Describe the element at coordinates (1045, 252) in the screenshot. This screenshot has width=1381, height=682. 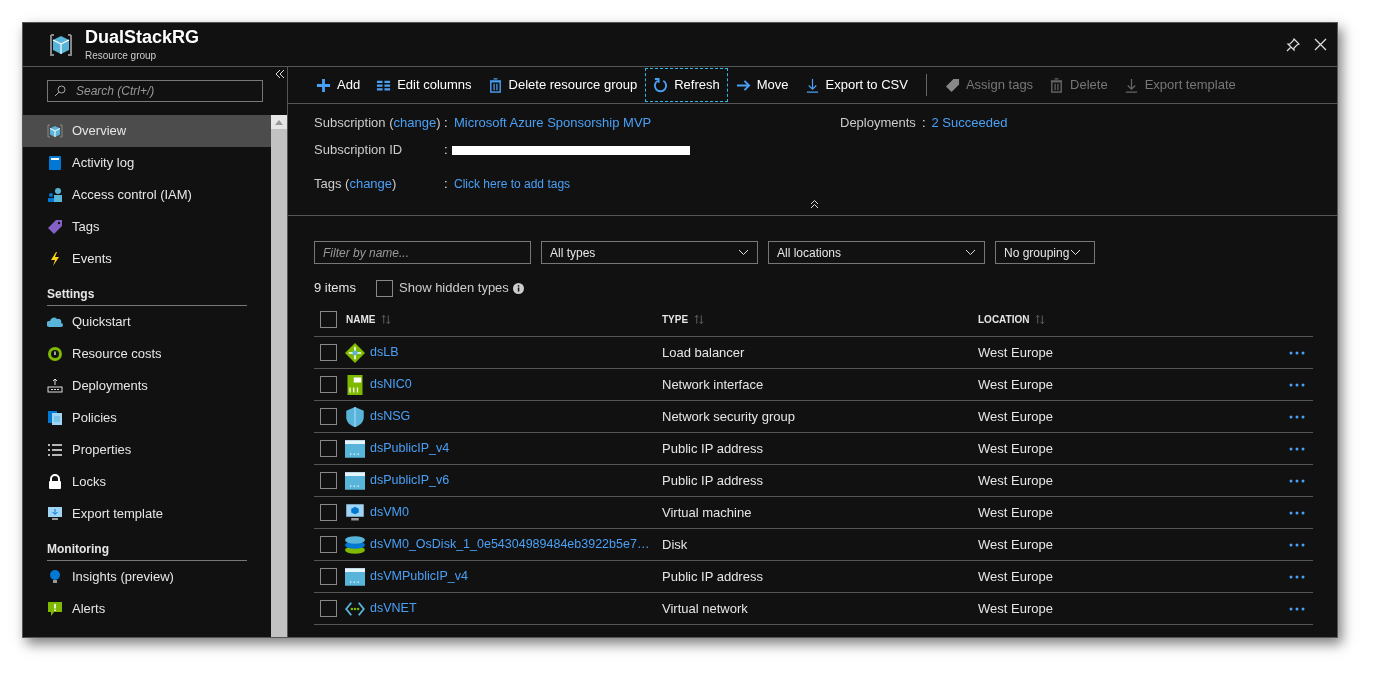
I see `grouping-dropdown: No grouping` at that location.